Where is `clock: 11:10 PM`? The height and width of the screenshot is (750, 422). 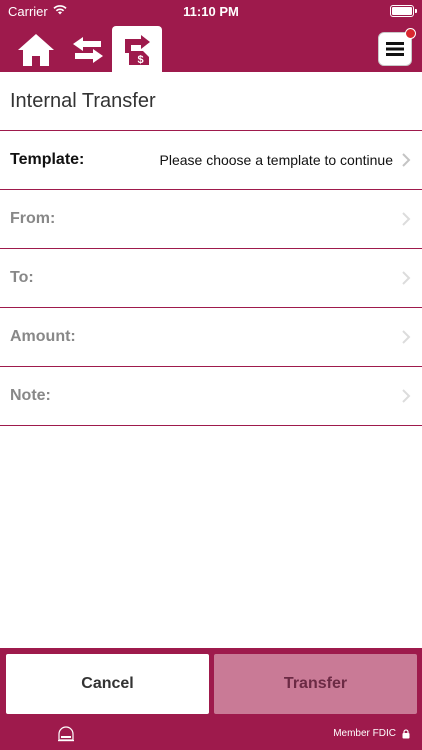
clock: 11:10 PM is located at coordinates (211, 11).